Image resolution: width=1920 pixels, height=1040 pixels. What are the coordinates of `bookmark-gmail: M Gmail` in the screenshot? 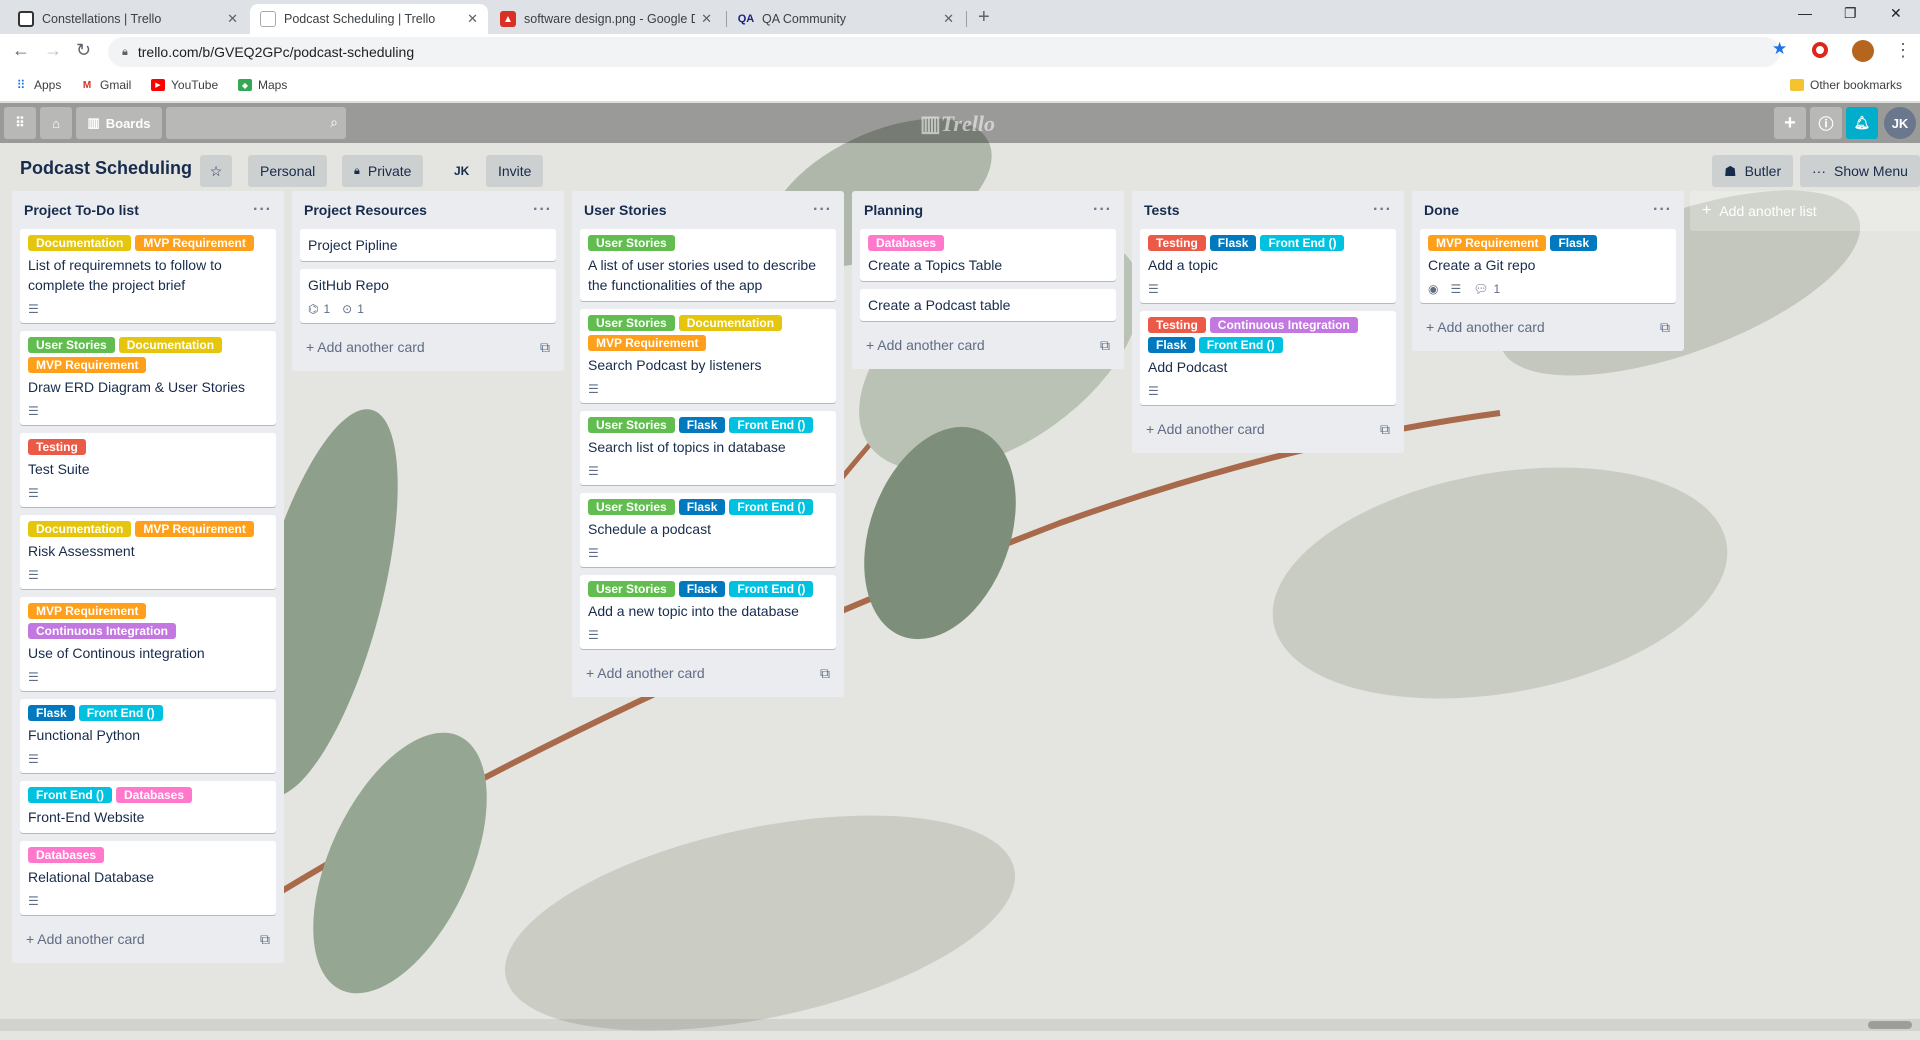 It's located at (106, 85).